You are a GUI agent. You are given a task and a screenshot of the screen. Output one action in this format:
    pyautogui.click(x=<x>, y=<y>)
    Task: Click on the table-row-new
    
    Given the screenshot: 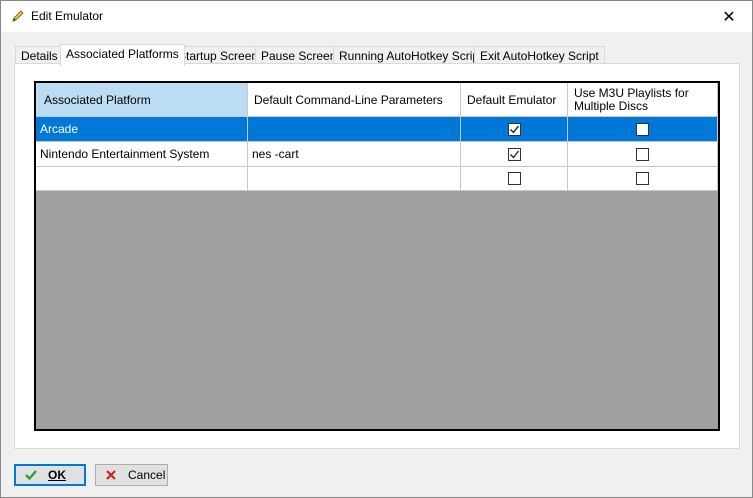 What is the action you would take?
    pyautogui.click(x=377, y=179)
    